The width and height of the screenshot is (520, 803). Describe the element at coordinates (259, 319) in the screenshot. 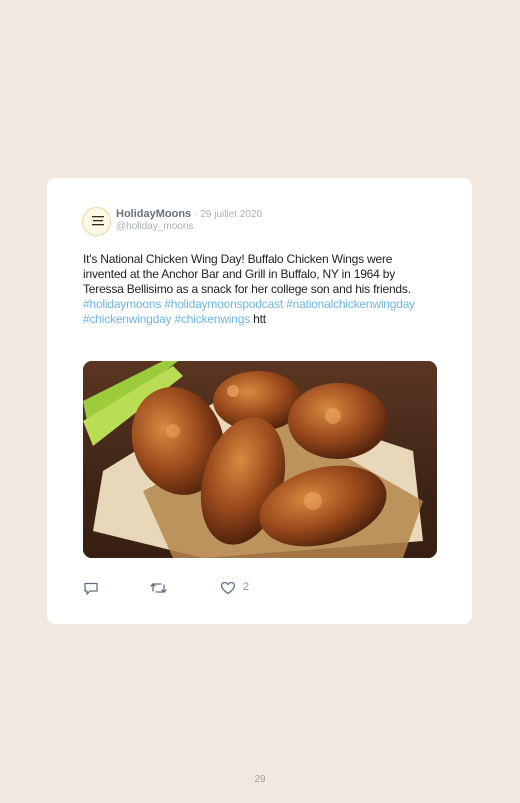

I see `truncated-link: htt` at that location.